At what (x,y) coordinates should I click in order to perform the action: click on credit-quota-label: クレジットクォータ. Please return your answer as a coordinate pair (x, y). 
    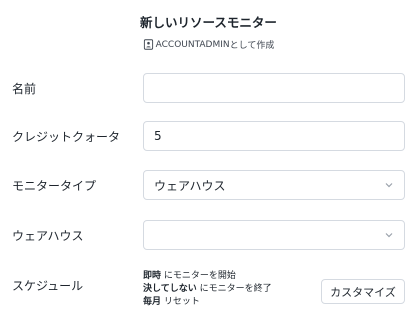
    Looking at the image, I should click on (66, 137).